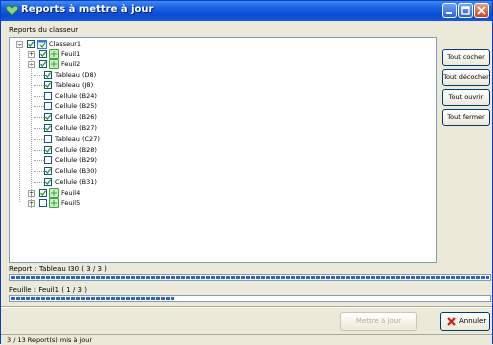  I want to click on tree-node-label: Tableau (C27), so click(77, 139).